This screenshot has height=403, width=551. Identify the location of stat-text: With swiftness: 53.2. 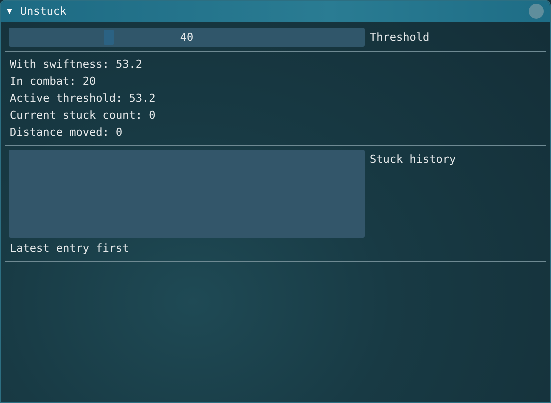
(77, 65).